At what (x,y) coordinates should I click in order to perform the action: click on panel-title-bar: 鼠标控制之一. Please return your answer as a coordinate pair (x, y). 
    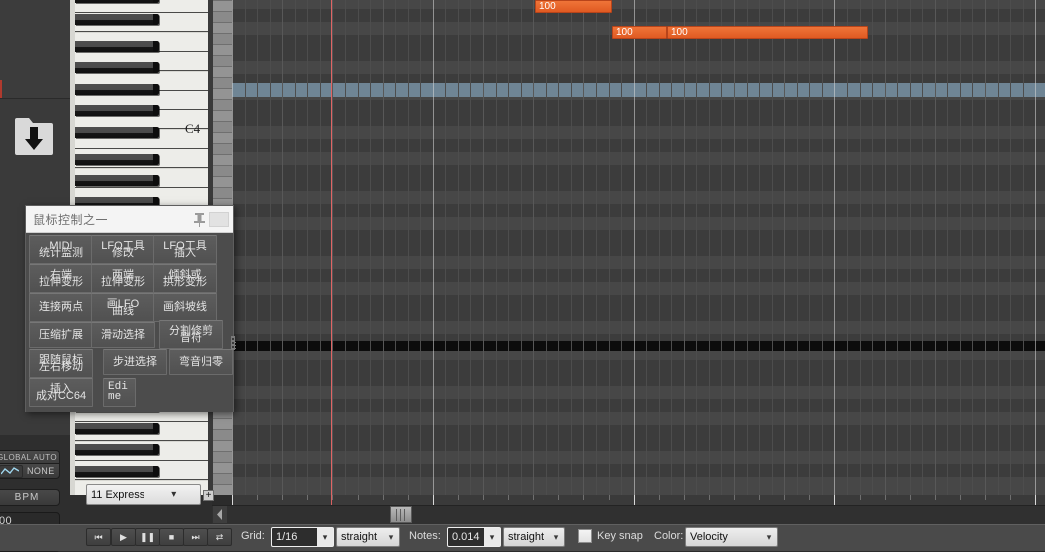
    Looking at the image, I should click on (129, 219).